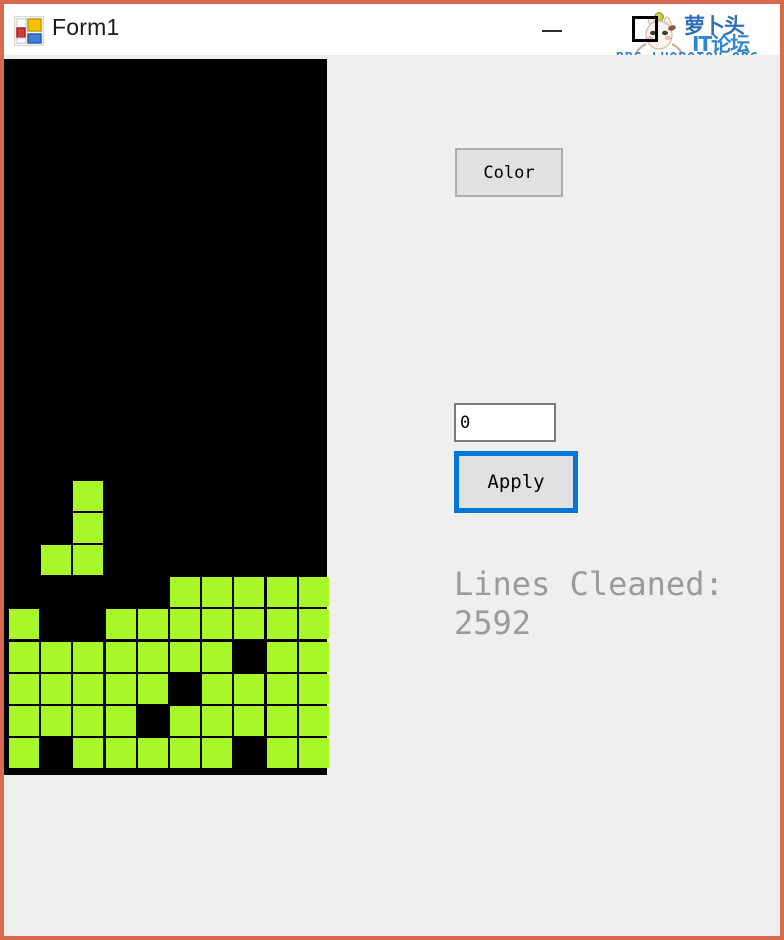 The image size is (784, 940). What do you see at coordinates (714, 26) in the screenshot?
I see `watermark-cn-line1: 萝卜头` at bounding box center [714, 26].